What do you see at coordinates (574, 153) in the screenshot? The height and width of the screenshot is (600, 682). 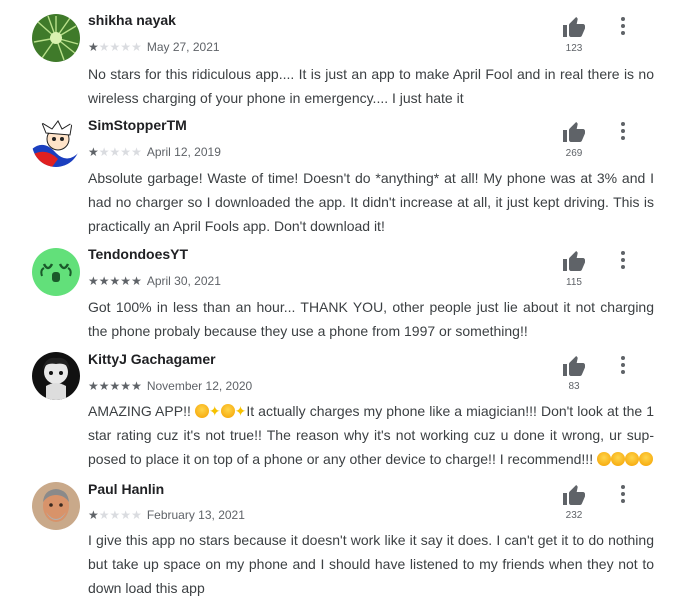 I see `helpful-count: 269` at bounding box center [574, 153].